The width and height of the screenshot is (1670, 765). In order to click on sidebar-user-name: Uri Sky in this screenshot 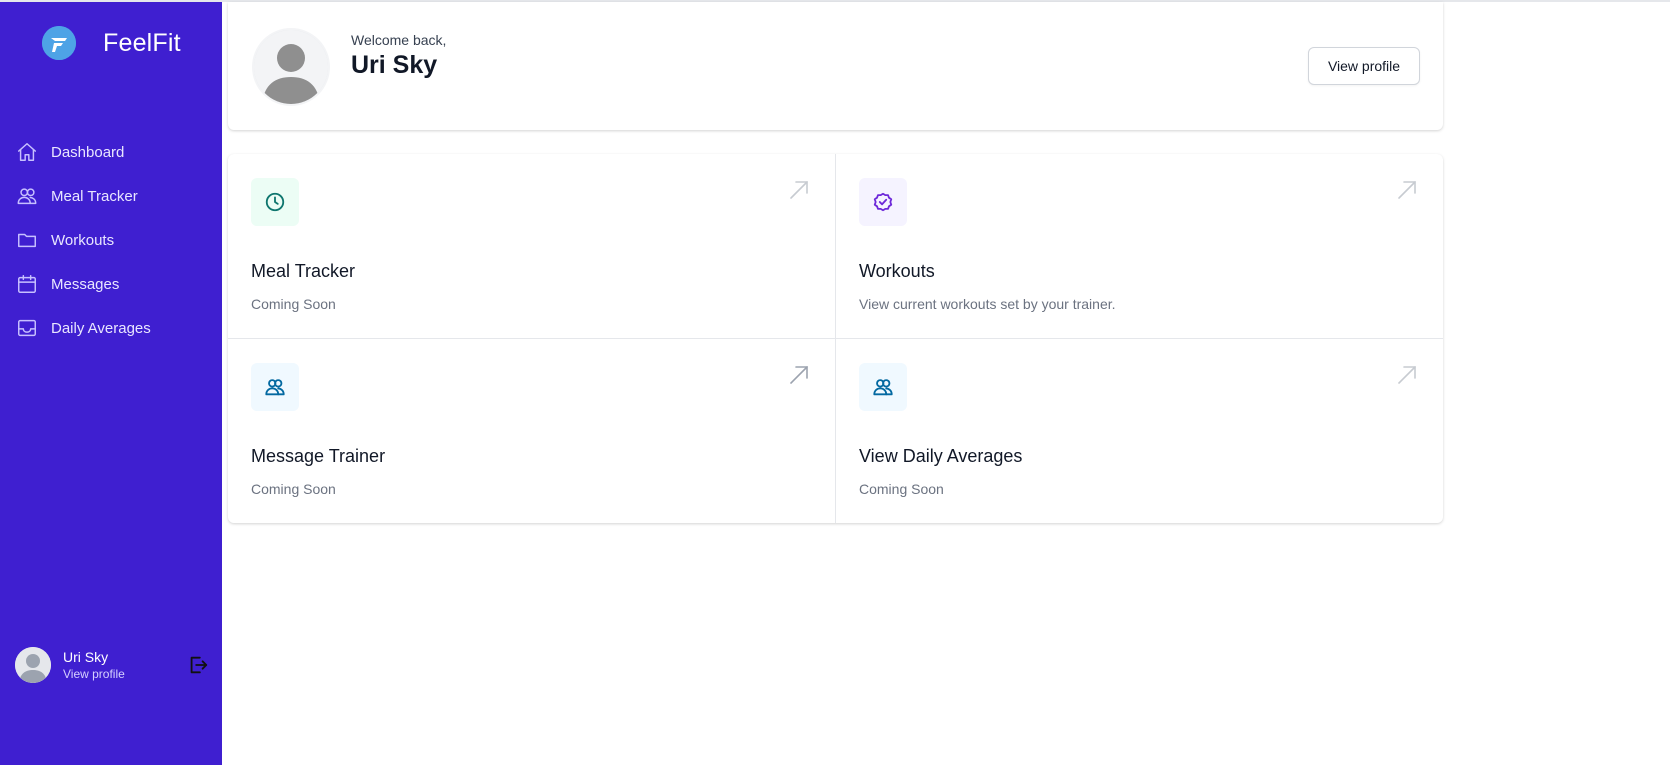, I will do `click(86, 656)`.